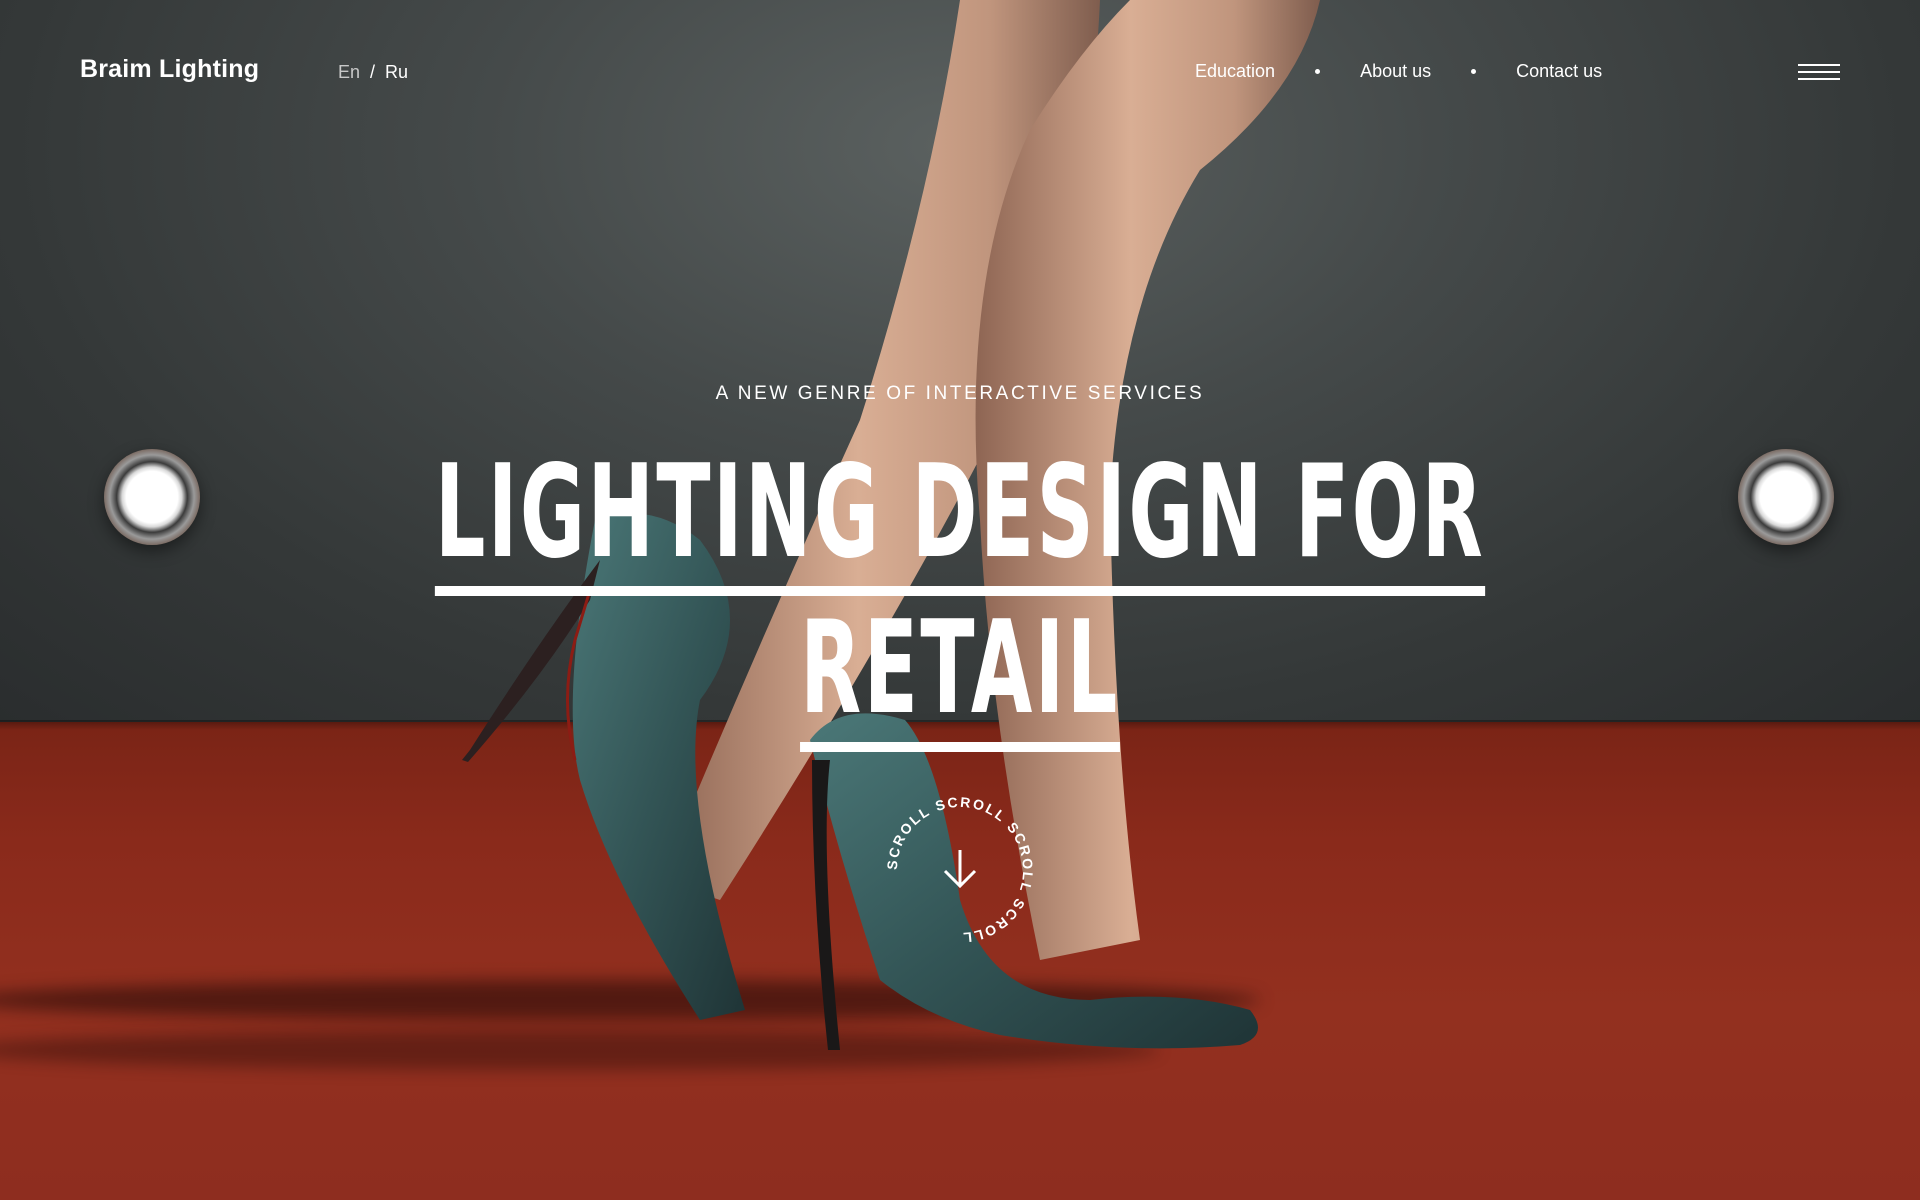  I want to click on language-en-link: En, so click(349, 72).